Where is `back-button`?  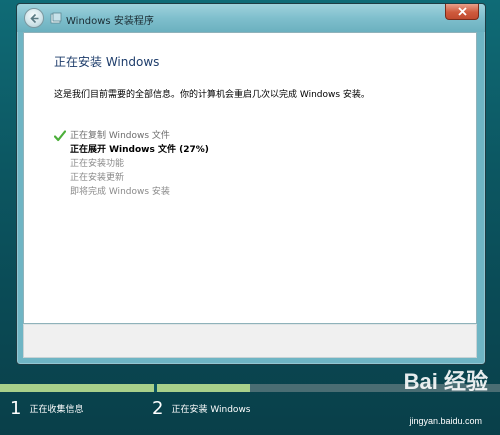
back-button is located at coordinates (34, 18).